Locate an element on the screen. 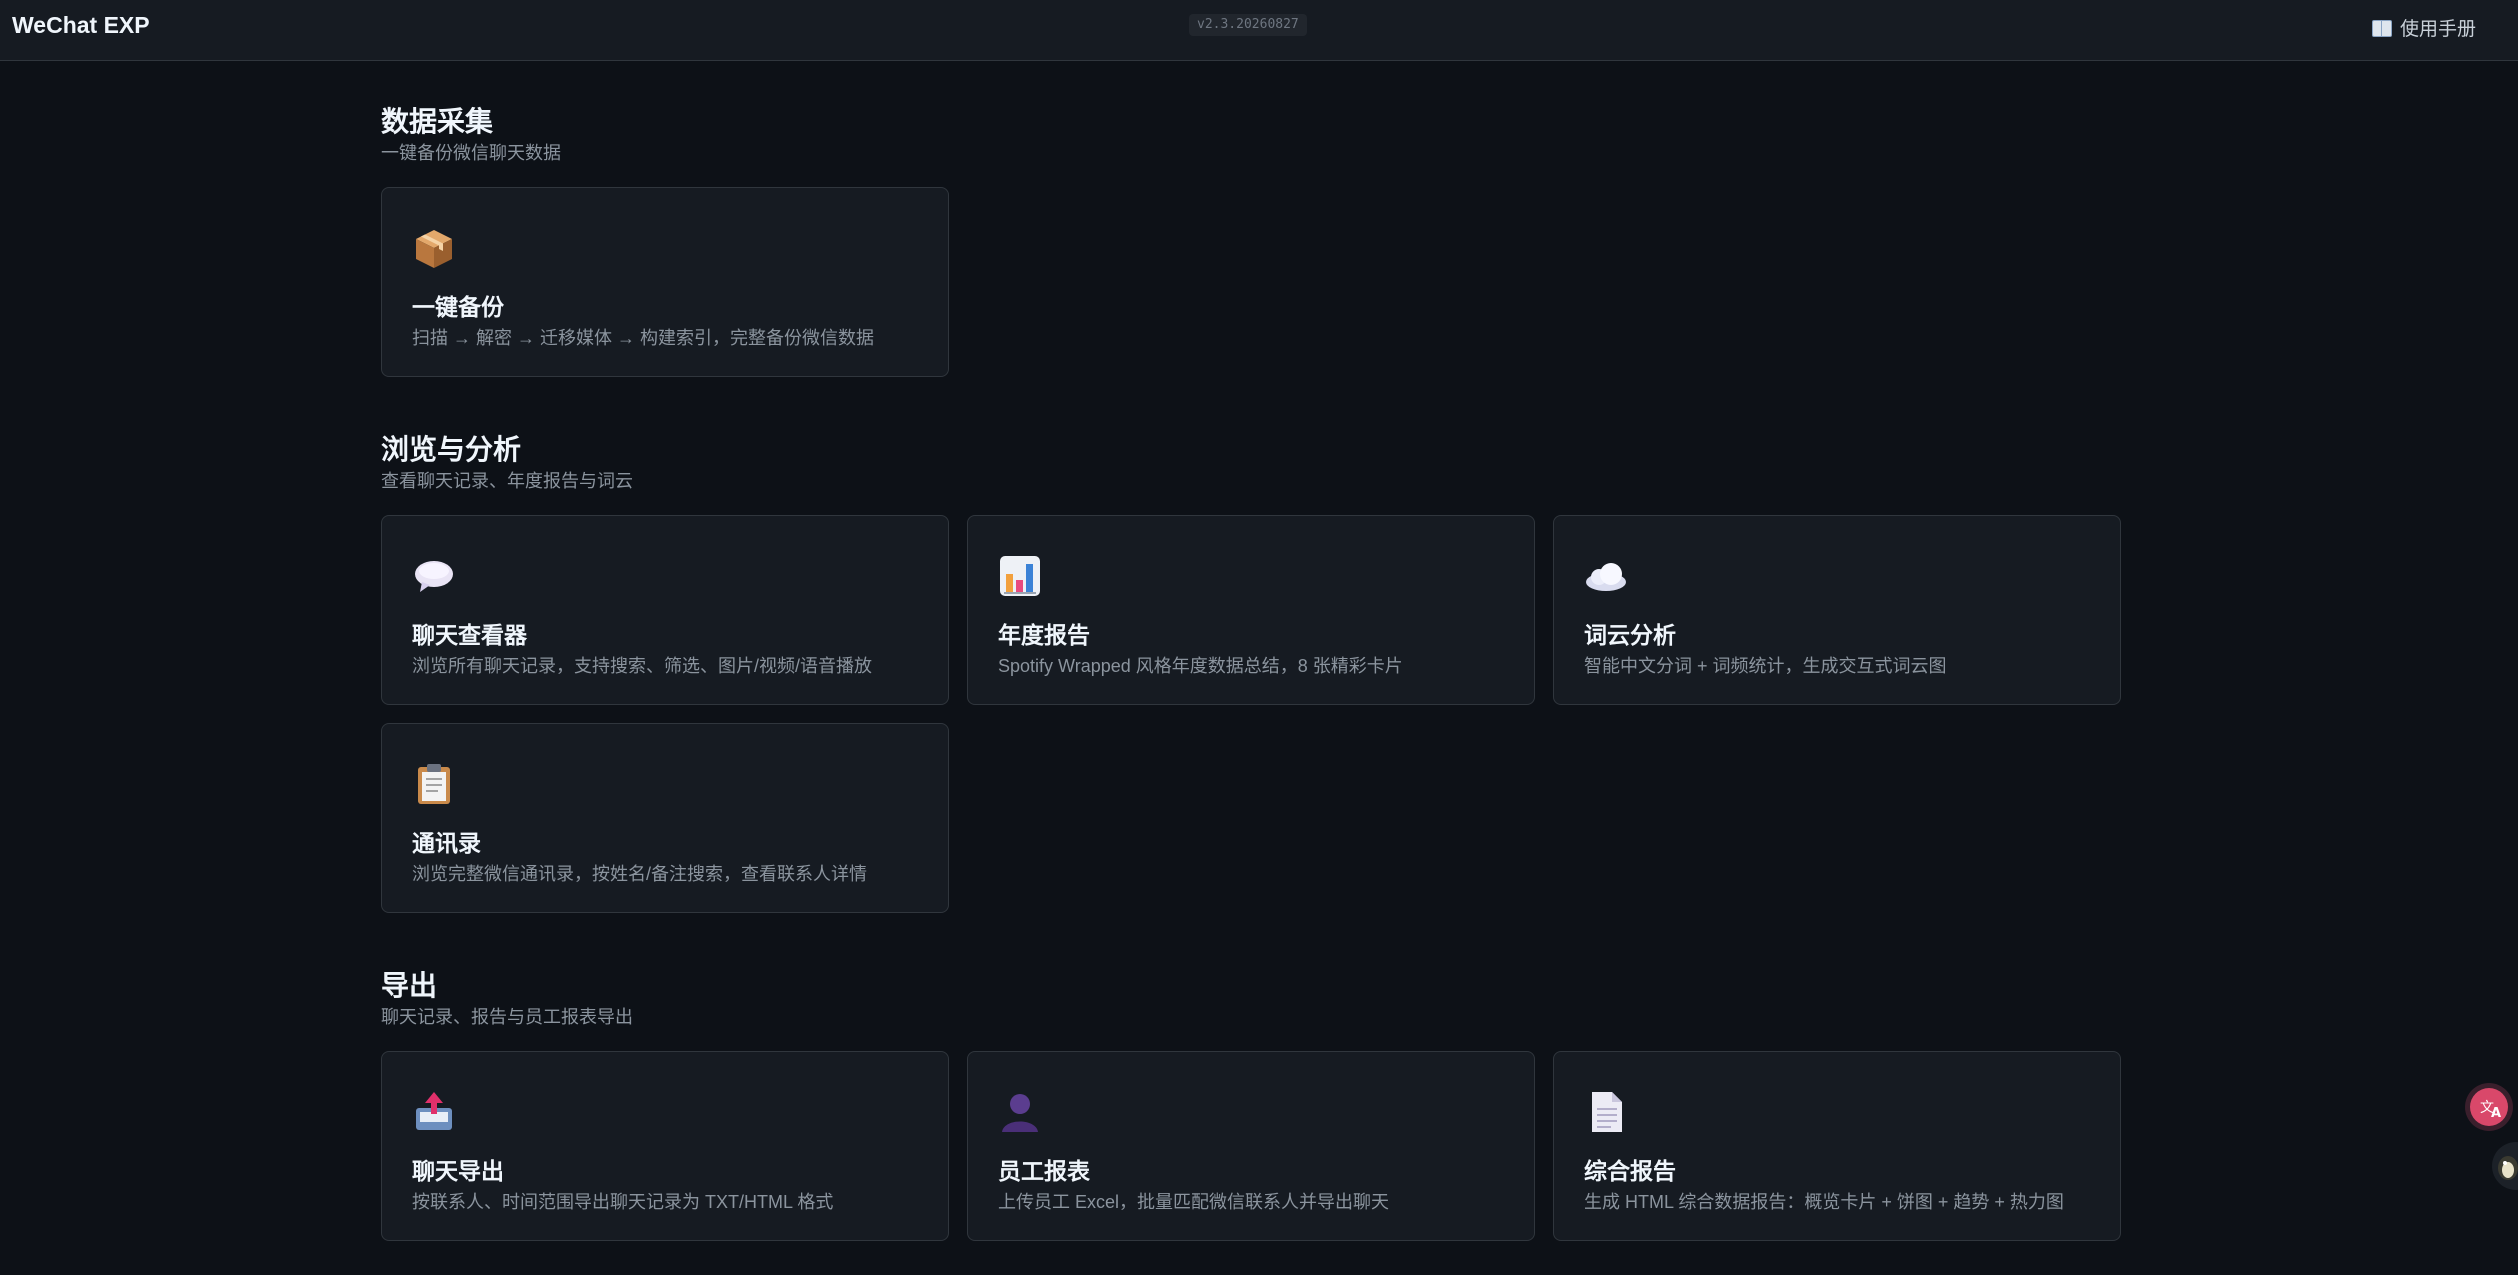  speech-bubble-icon is located at coordinates (434, 576).